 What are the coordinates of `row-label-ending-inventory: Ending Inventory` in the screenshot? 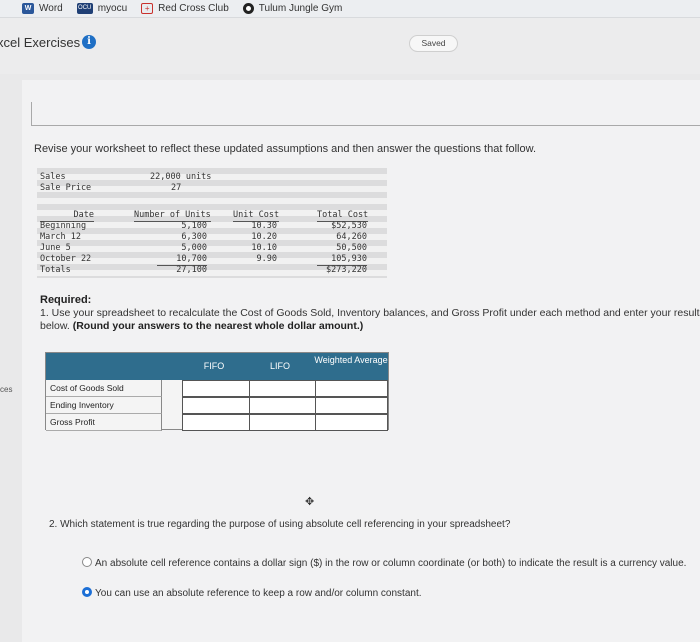 It's located at (104, 405).